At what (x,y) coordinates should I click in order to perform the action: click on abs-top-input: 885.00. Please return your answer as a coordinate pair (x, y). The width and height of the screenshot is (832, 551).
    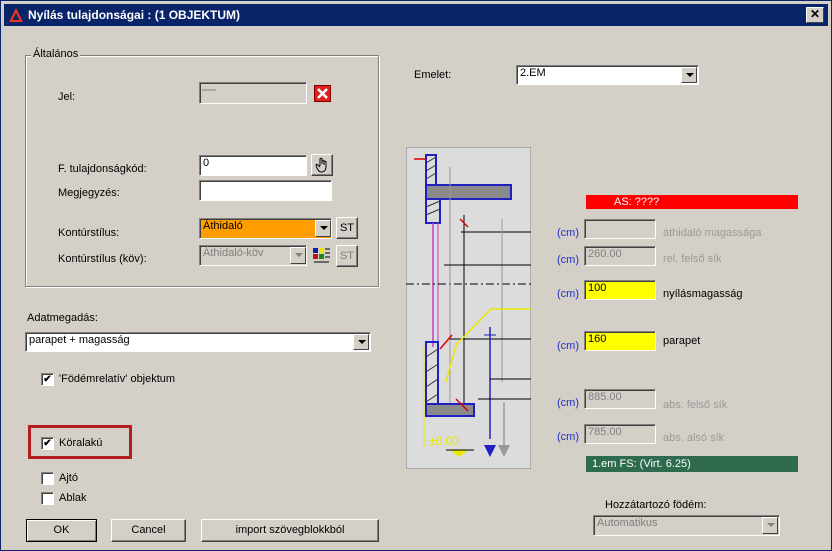
    Looking at the image, I should click on (620, 399).